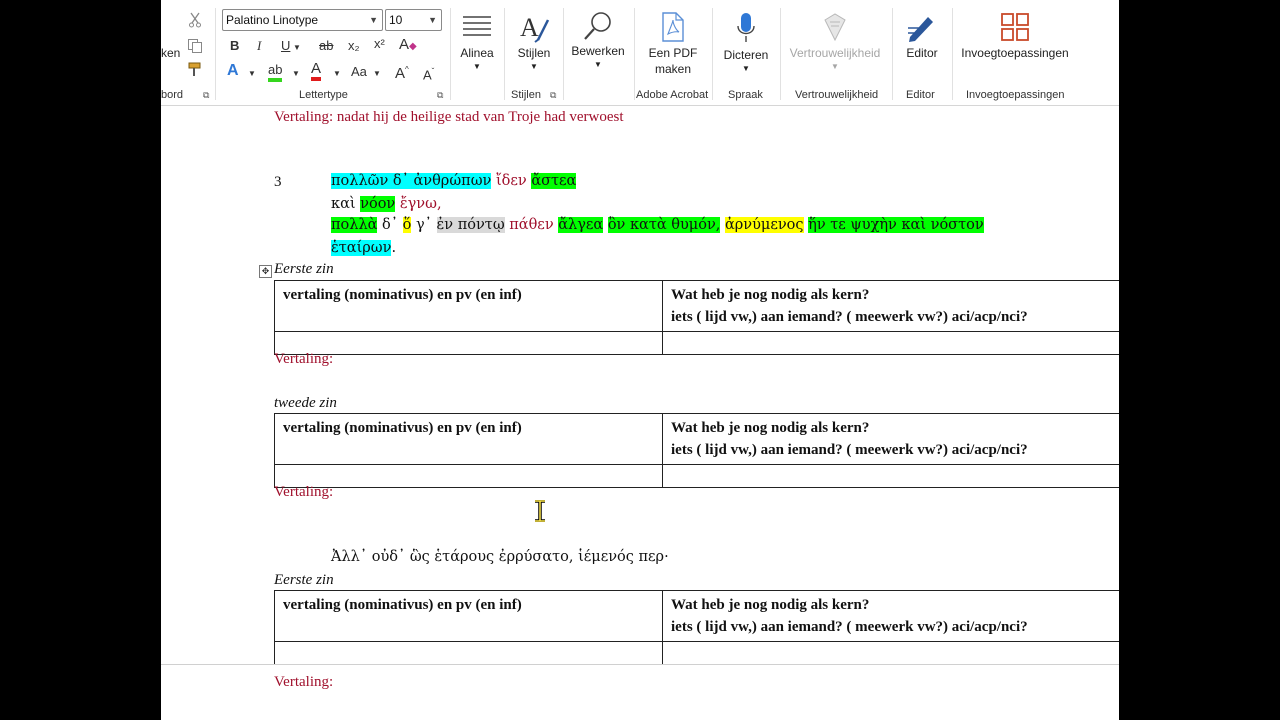  I want to click on addins-button: Invoegtoepassingen, so click(1015, 45).